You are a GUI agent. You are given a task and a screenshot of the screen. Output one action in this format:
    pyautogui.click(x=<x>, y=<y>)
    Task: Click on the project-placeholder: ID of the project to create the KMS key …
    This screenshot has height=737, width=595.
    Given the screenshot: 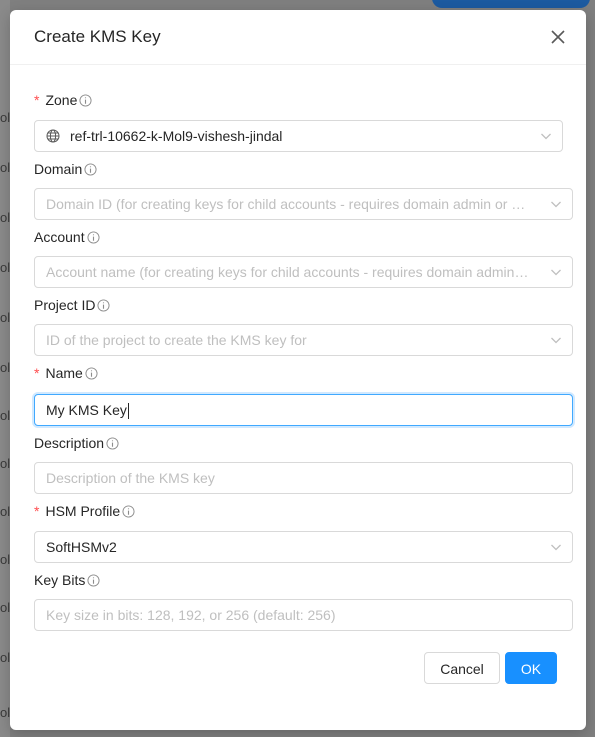 What is the action you would take?
    pyautogui.click(x=176, y=340)
    